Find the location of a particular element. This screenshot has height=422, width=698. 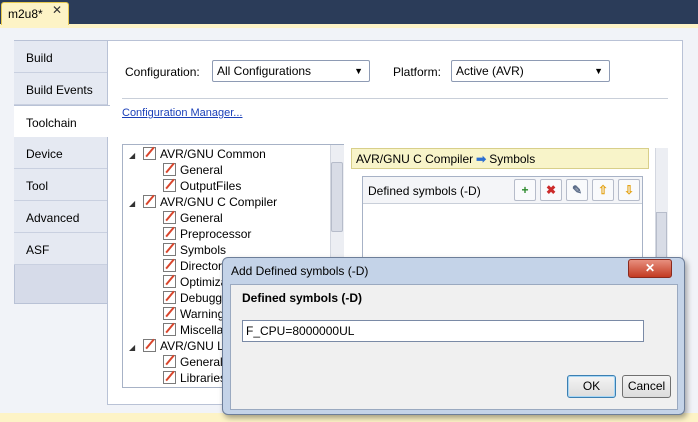

sidebar-item-device: Device is located at coordinates (61, 153).